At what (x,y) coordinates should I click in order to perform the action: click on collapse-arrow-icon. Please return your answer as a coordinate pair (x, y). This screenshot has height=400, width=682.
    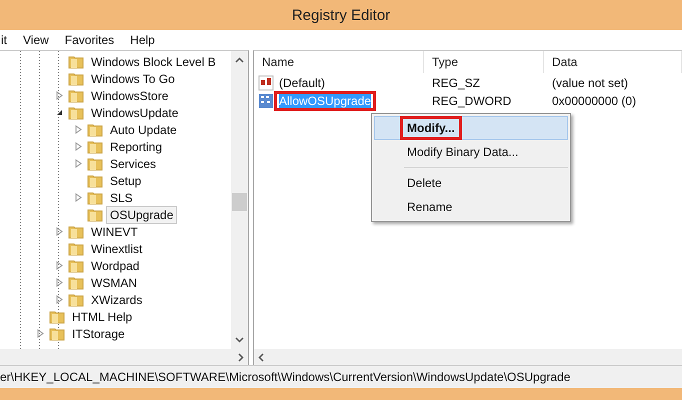
    Looking at the image, I should click on (59, 112).